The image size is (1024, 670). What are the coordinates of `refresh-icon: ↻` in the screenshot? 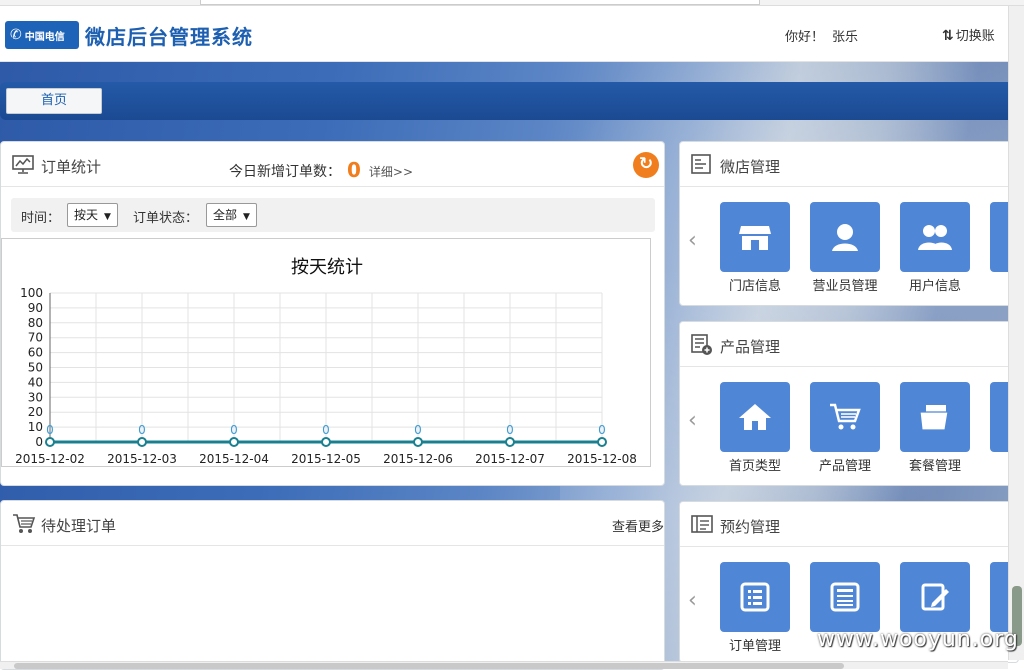 It's located at (646, 164).